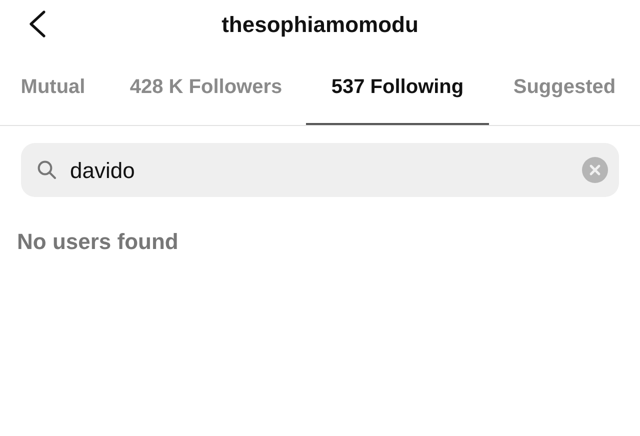 The image size is (640, 436). Describe the element at coordinates (47, 170) in the screenshot. I see `search-icon` at that location.